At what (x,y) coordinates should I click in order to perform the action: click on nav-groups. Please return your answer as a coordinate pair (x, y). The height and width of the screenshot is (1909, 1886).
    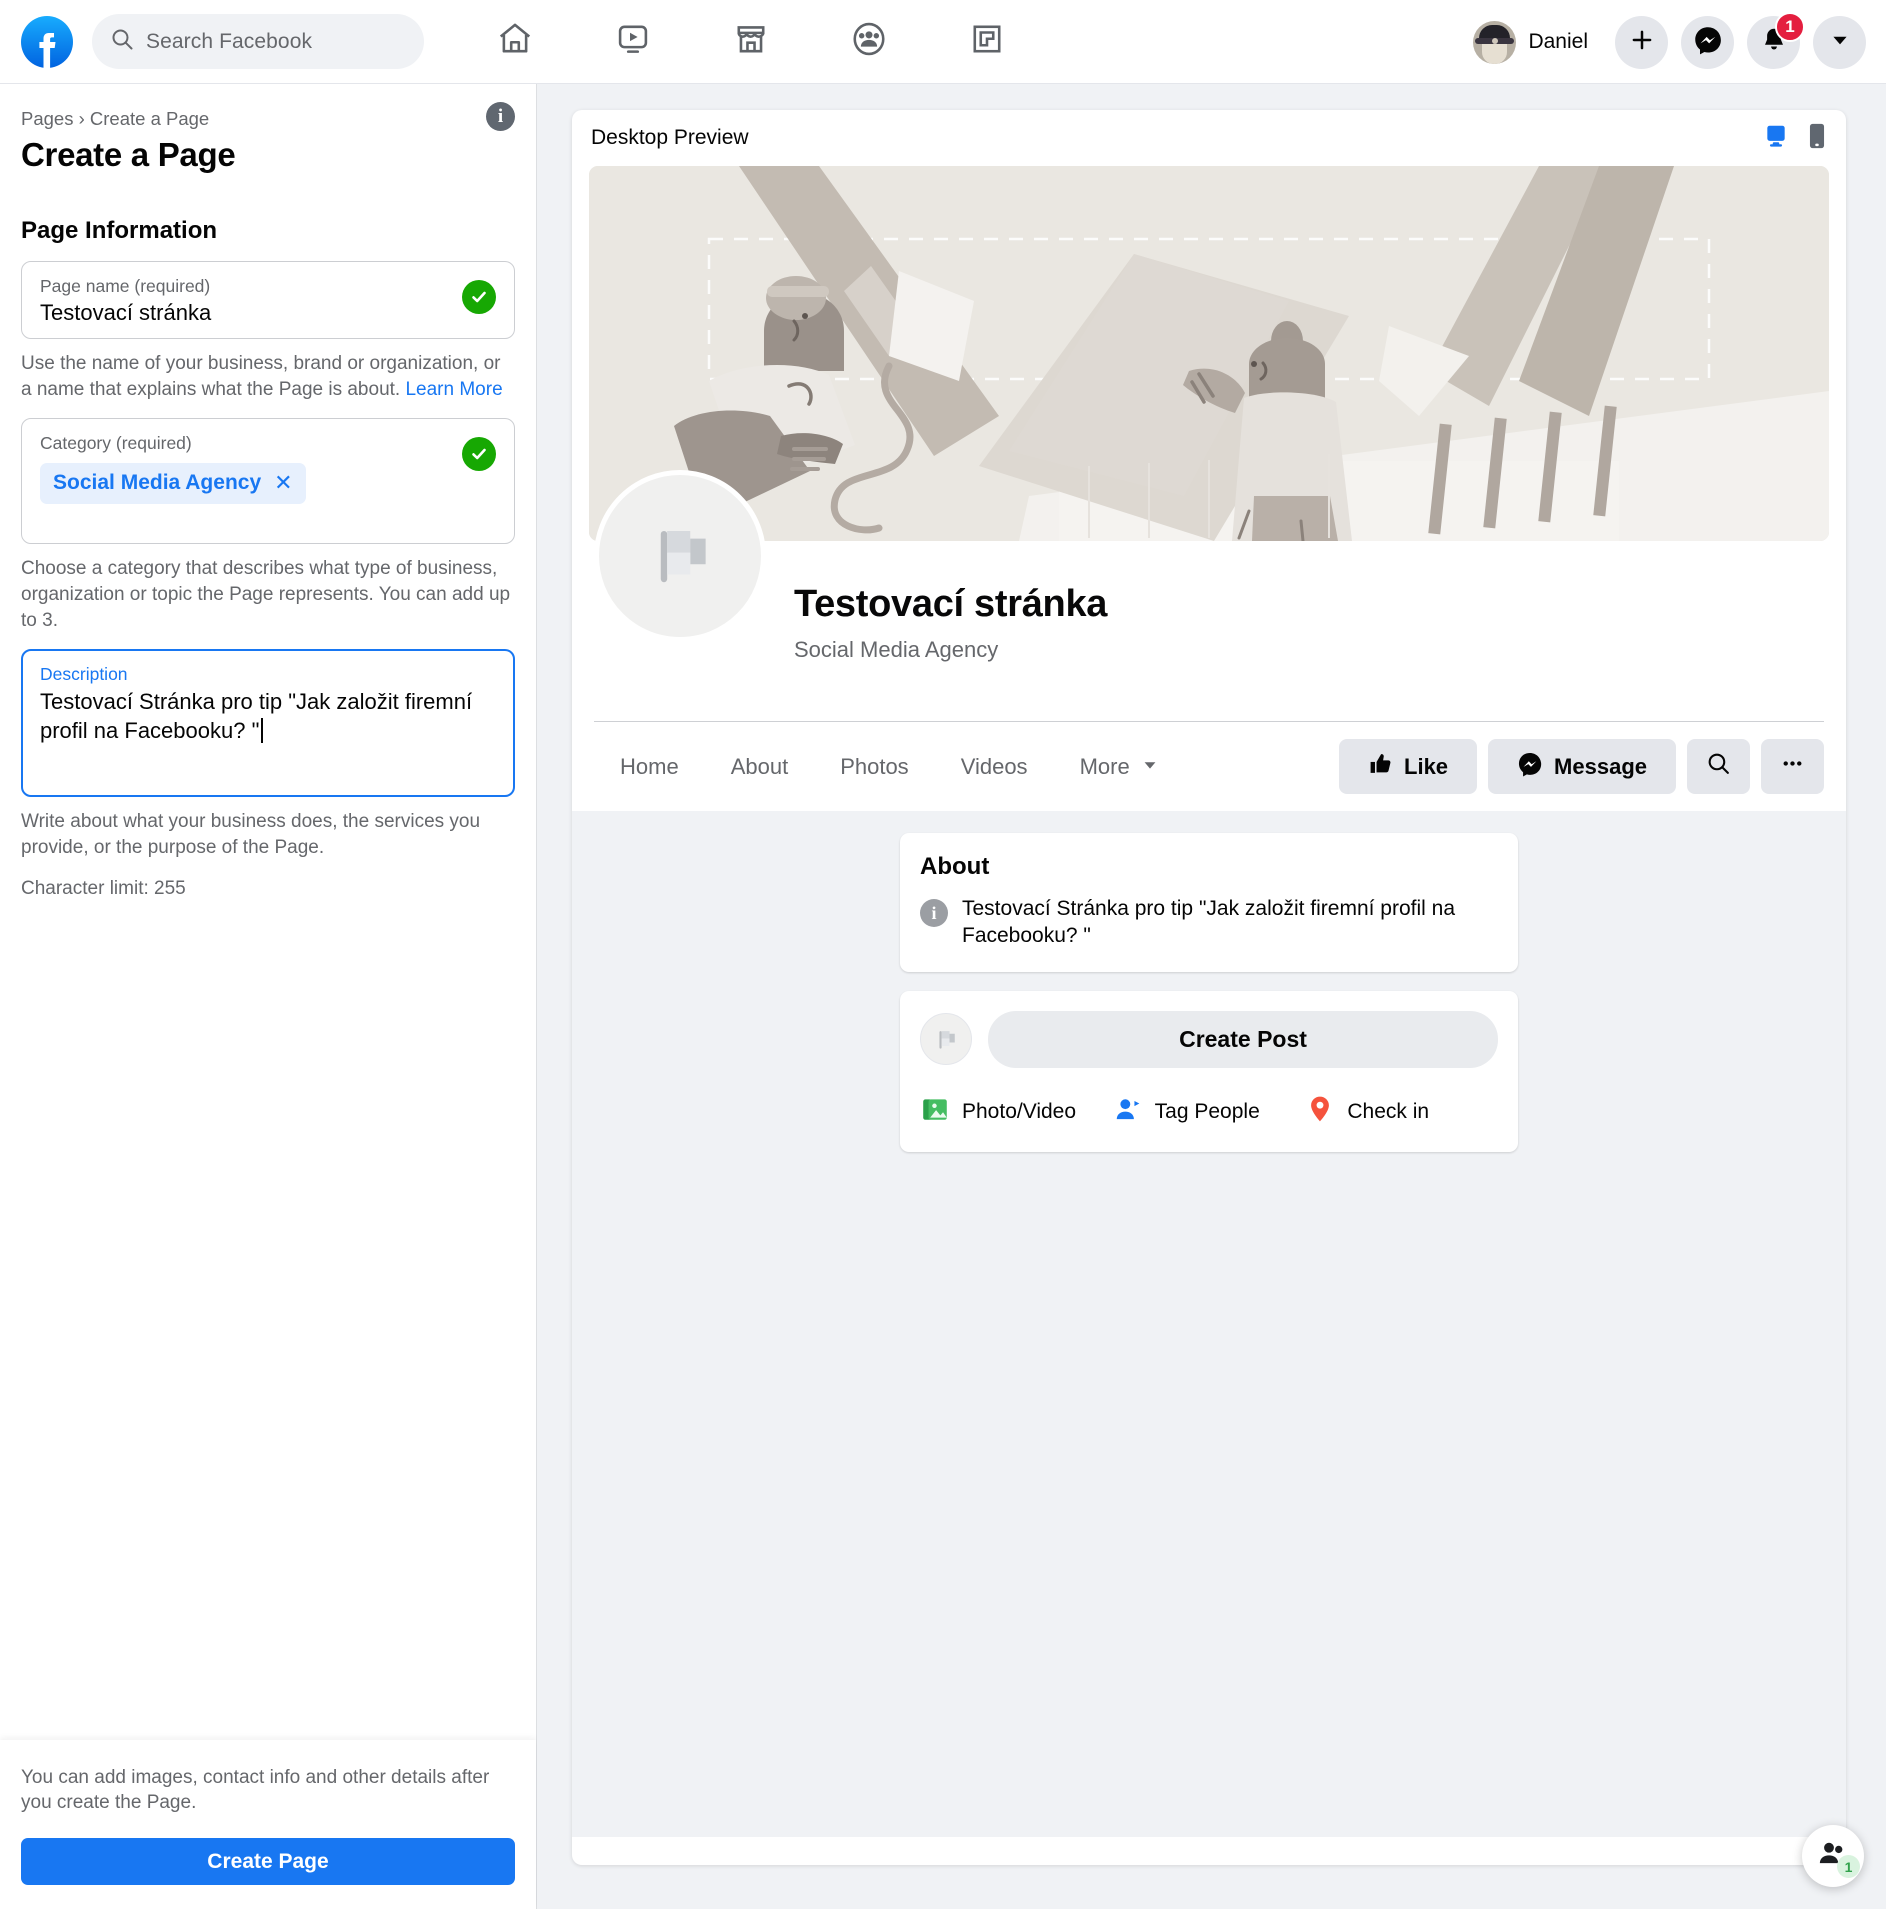
    Looking at the image, I should click on (869, 42).